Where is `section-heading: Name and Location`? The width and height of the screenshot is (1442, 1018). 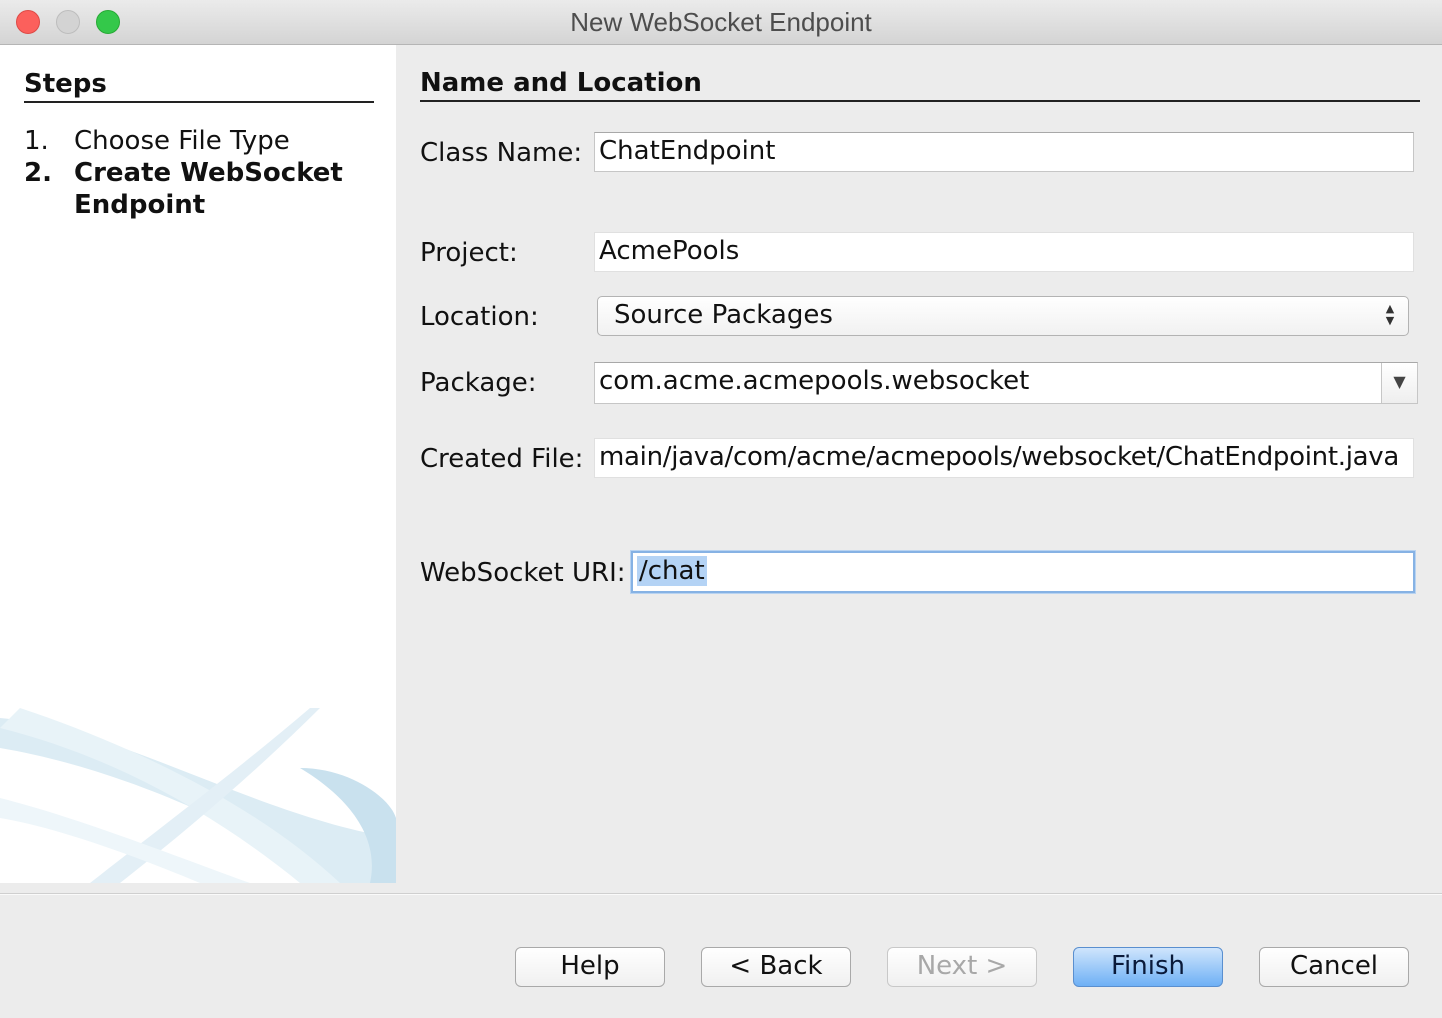 section-heading: Name and Location is located at coordinates (920, 85).